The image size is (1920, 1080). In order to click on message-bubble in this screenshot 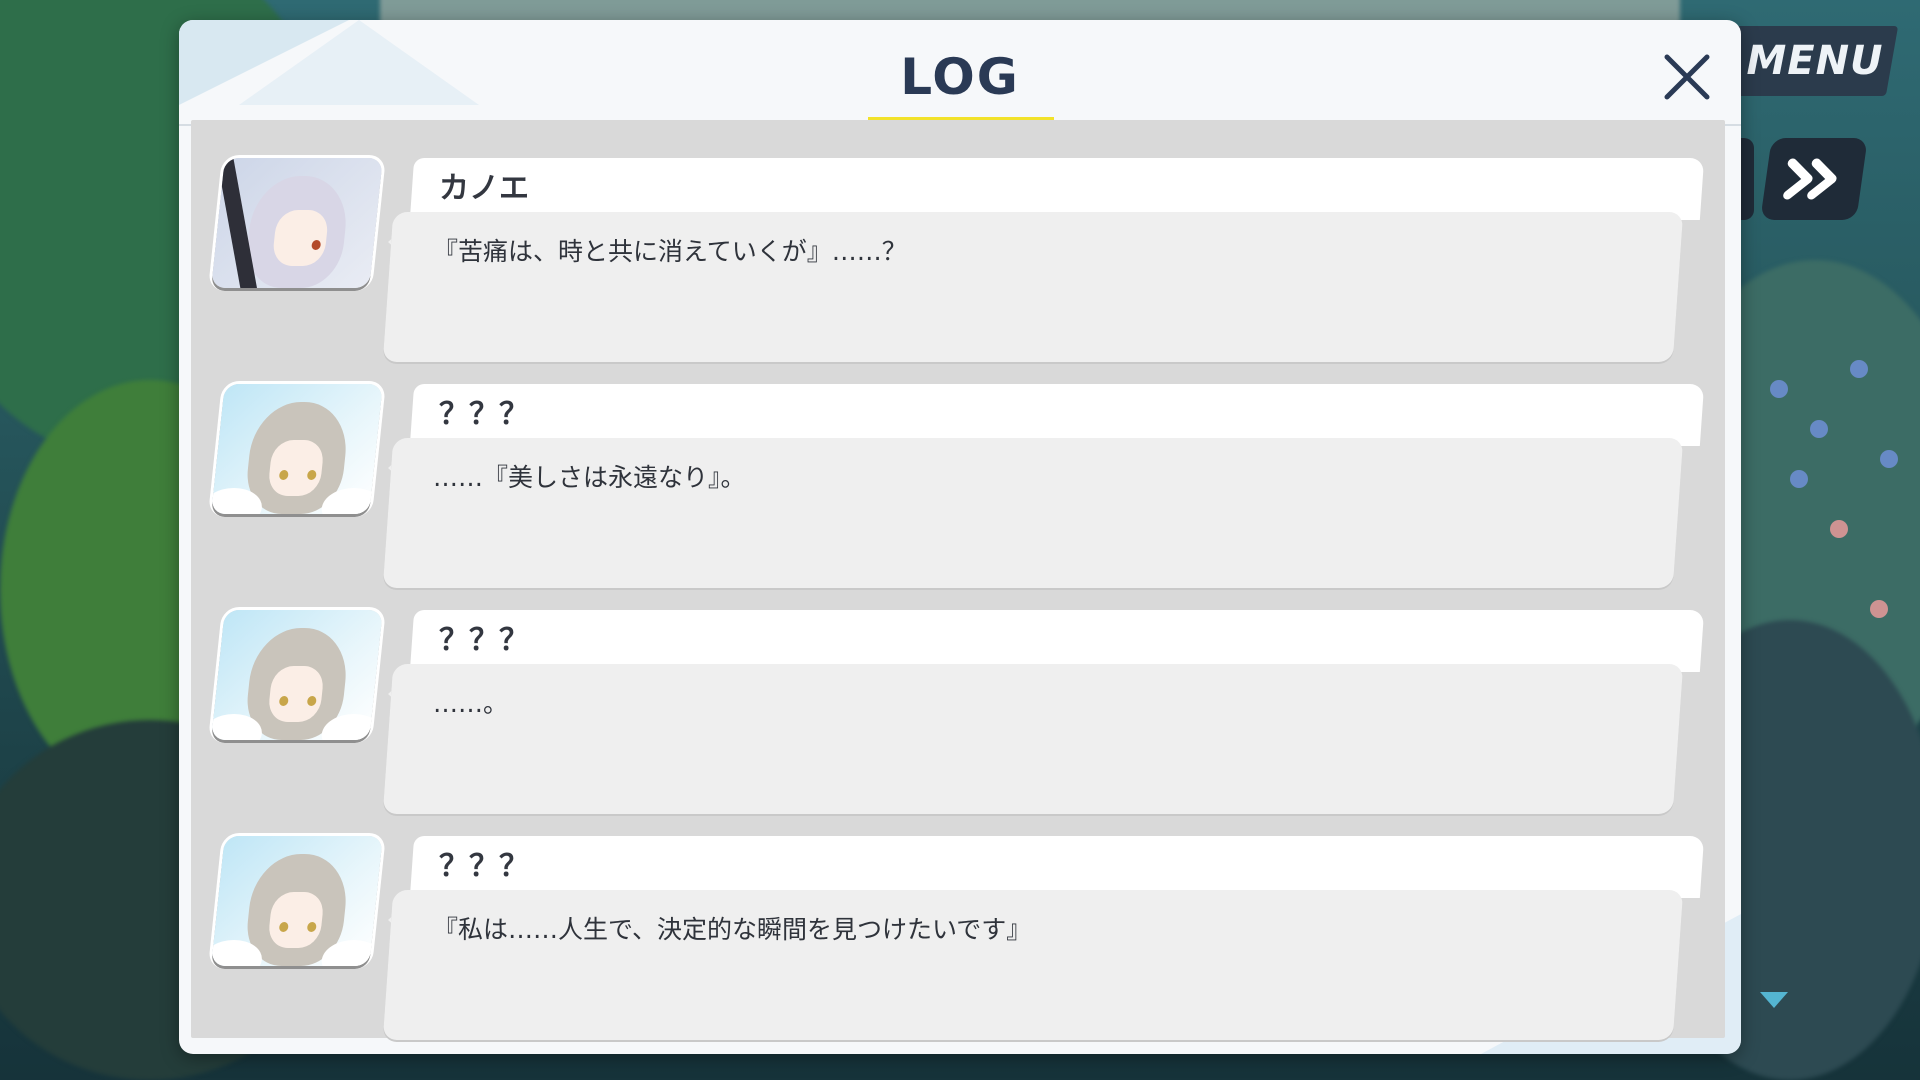, I will do `click(1033, 739)`.